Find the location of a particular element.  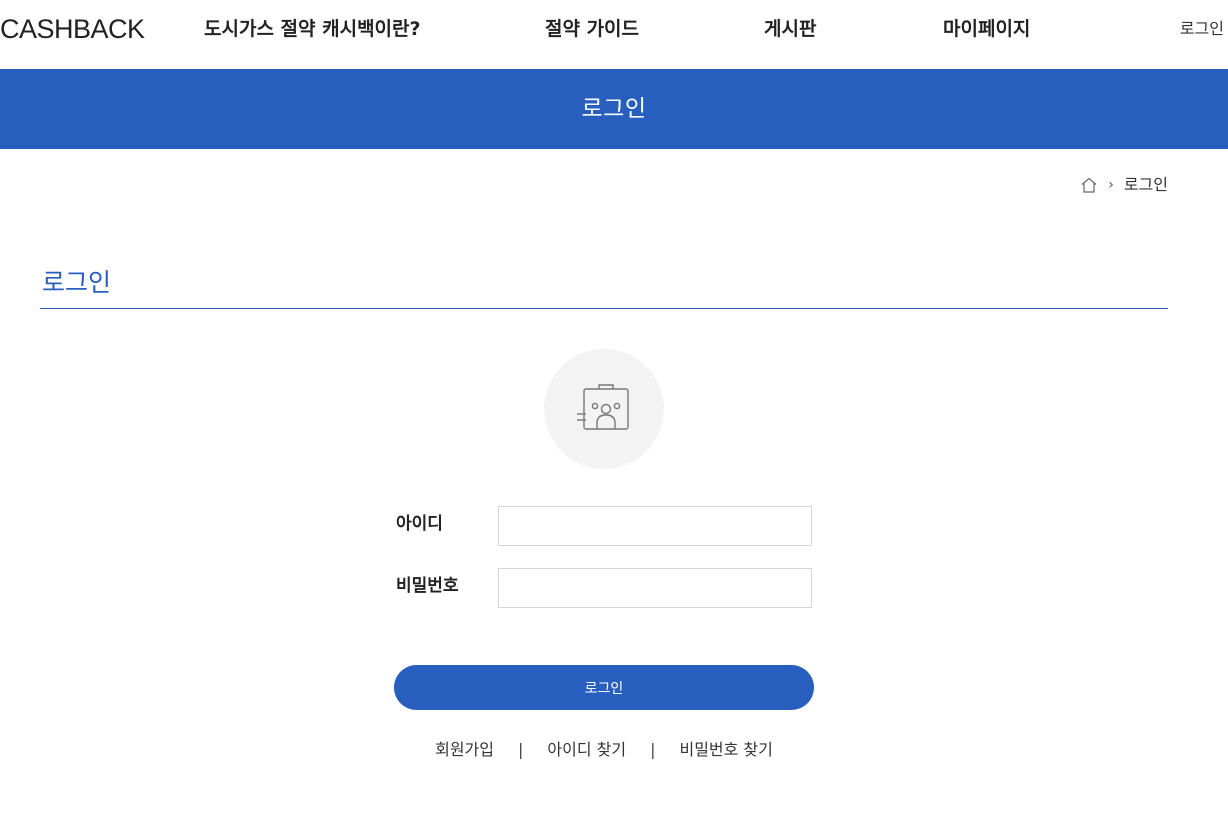

nav-item-board: 게시판 is located at coordinates (790, 29).